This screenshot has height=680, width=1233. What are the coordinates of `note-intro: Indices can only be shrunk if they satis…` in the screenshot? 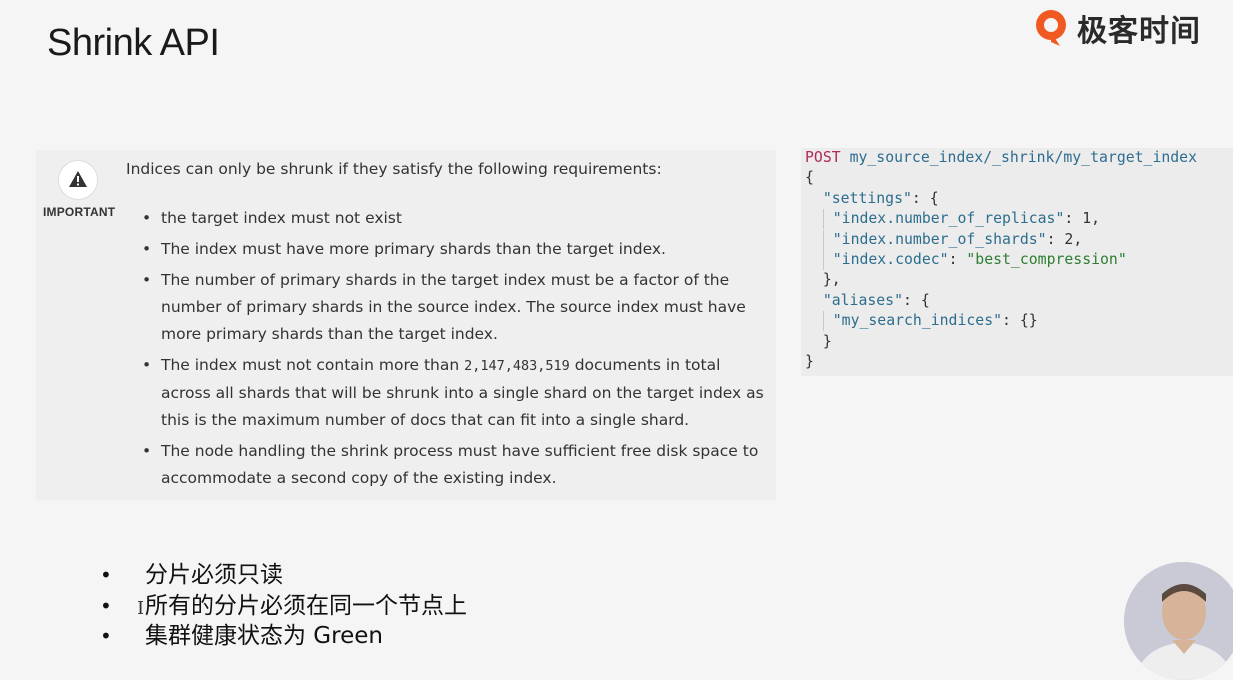 It's located at (394, 169).